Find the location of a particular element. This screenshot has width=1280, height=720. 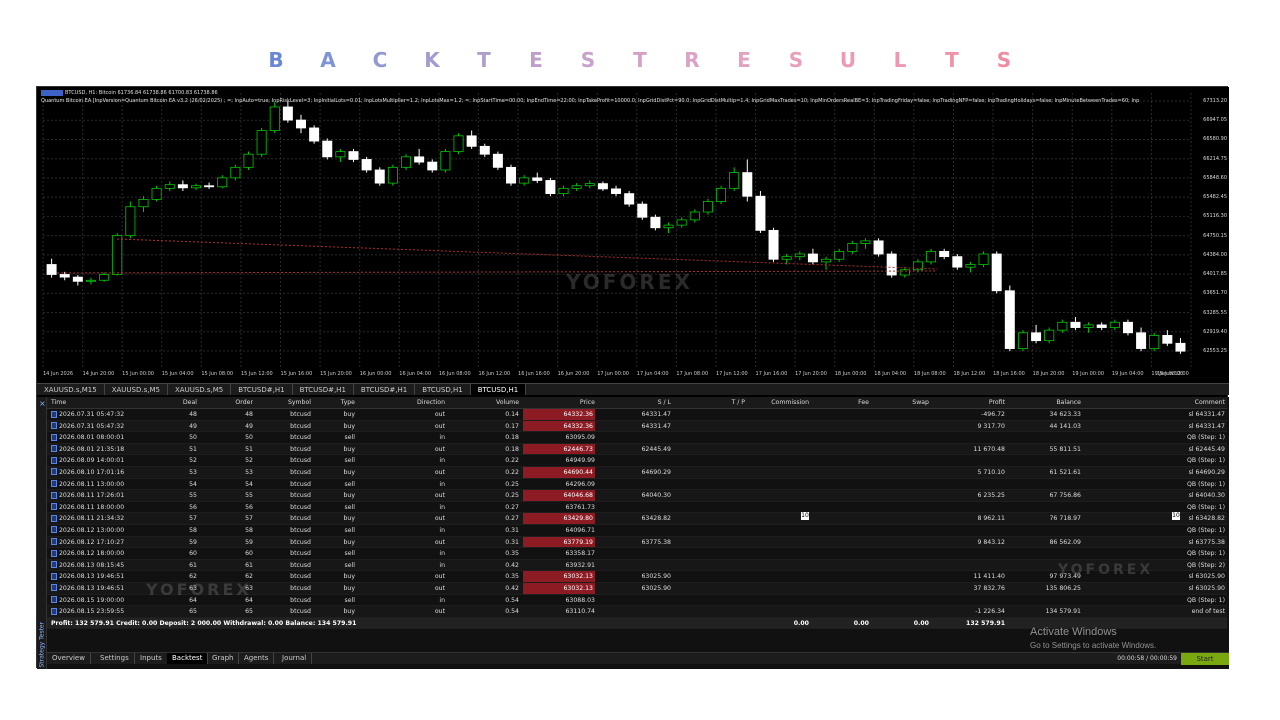

time-tick-label: 18 Jun 16:00 is located at coordinates (1009, 374).